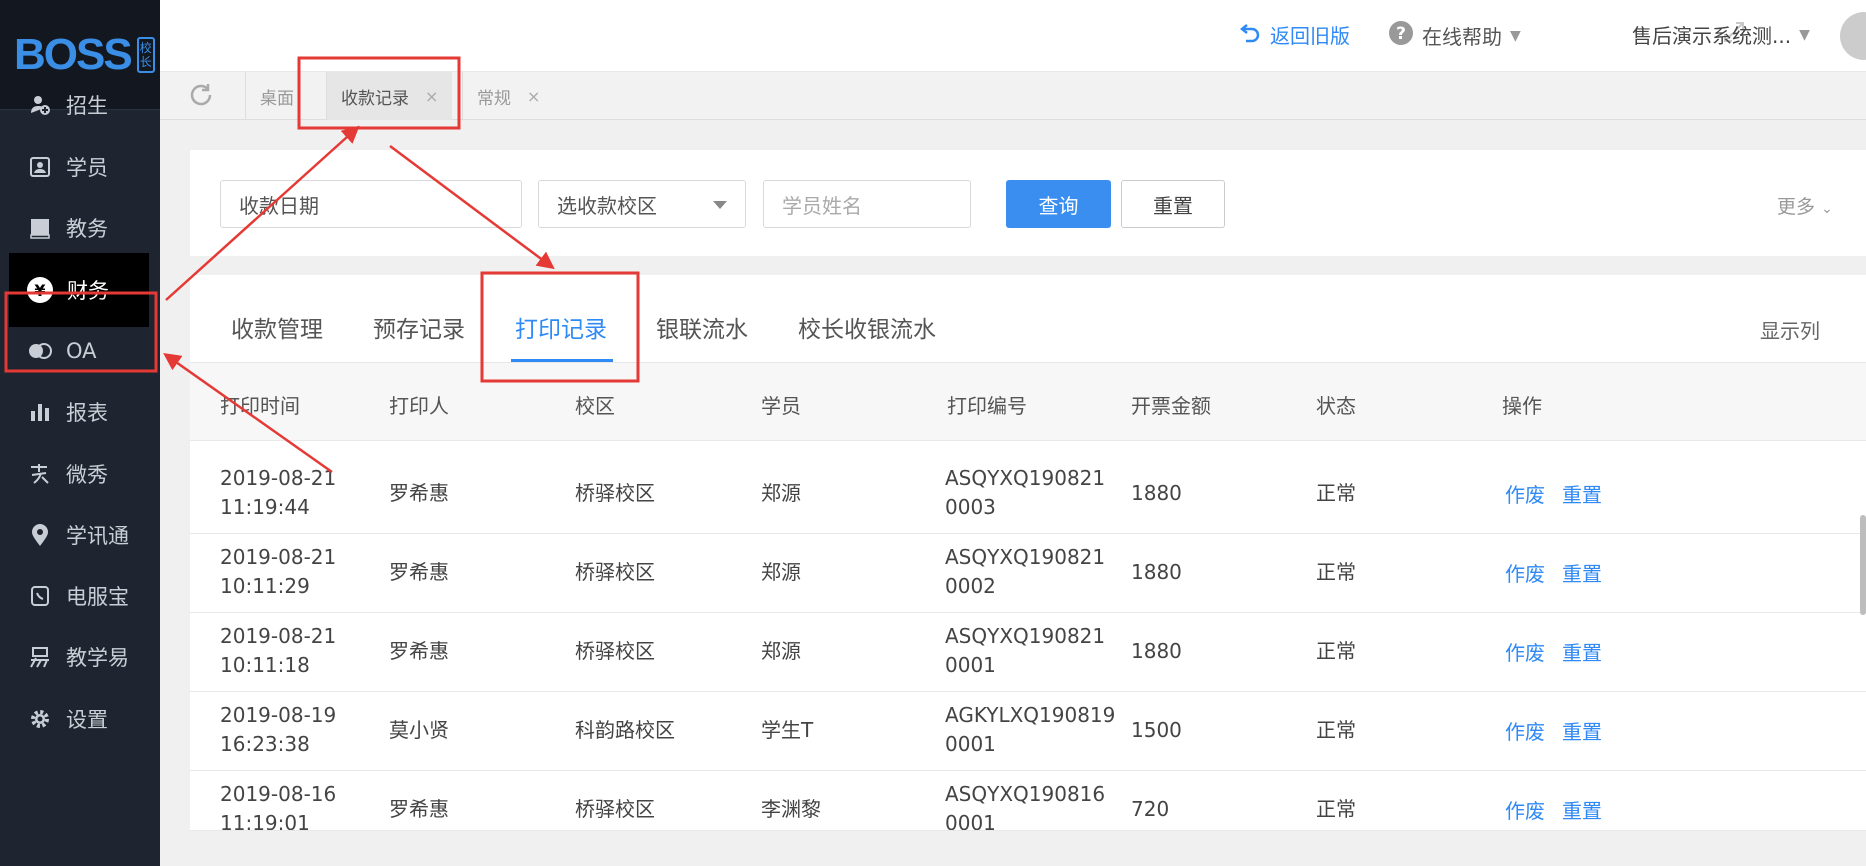  What do you see at coordinates (987, 404) in the screenshot?
I see `column-header: 打印编号` at bounding box center [987, 404].